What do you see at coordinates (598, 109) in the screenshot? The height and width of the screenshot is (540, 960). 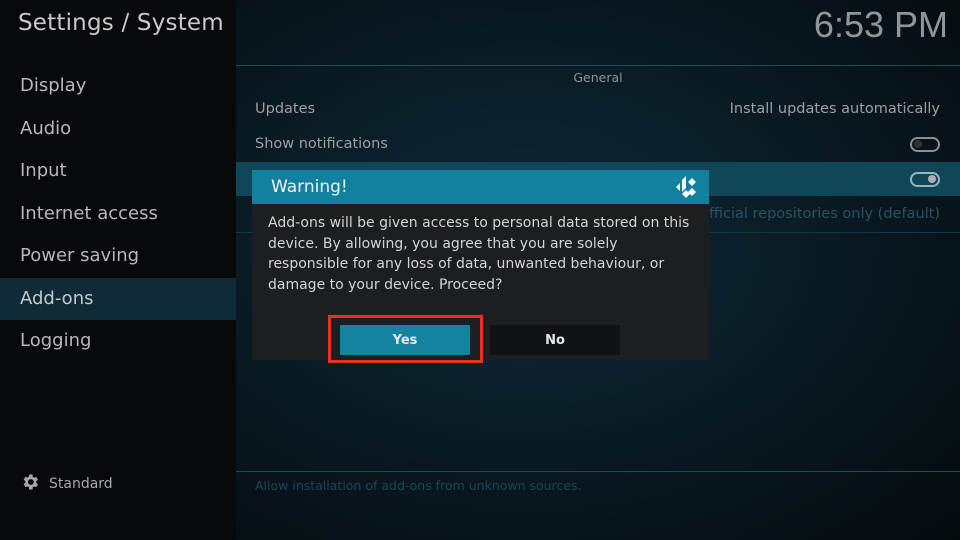 I see `setting-updates: Updates Install updates automatically` at bounding box center [598, 109].